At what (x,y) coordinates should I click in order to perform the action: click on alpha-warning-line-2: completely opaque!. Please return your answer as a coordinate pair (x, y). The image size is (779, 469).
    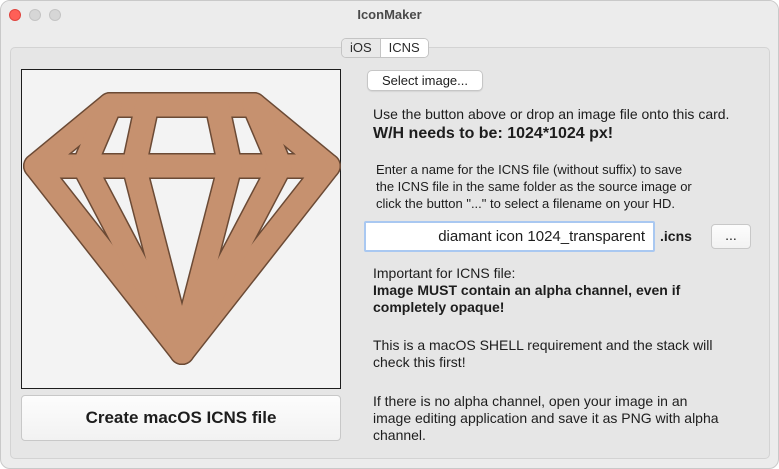
    Looking at the image, I should click on (439, 307).